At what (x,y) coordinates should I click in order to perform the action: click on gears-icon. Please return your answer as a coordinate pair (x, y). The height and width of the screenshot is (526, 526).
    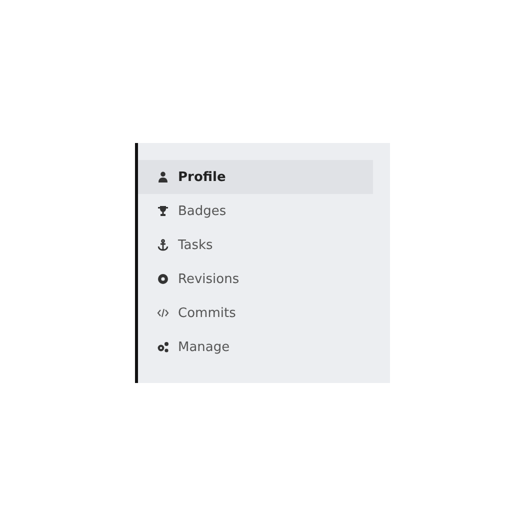
    Looking at the image, I should click on (163, 347).